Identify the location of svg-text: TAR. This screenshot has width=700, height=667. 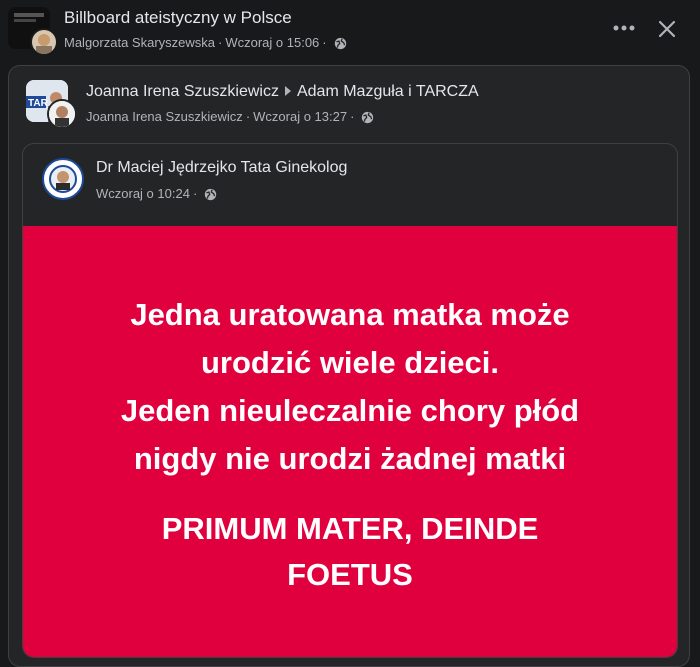
(38, 103).